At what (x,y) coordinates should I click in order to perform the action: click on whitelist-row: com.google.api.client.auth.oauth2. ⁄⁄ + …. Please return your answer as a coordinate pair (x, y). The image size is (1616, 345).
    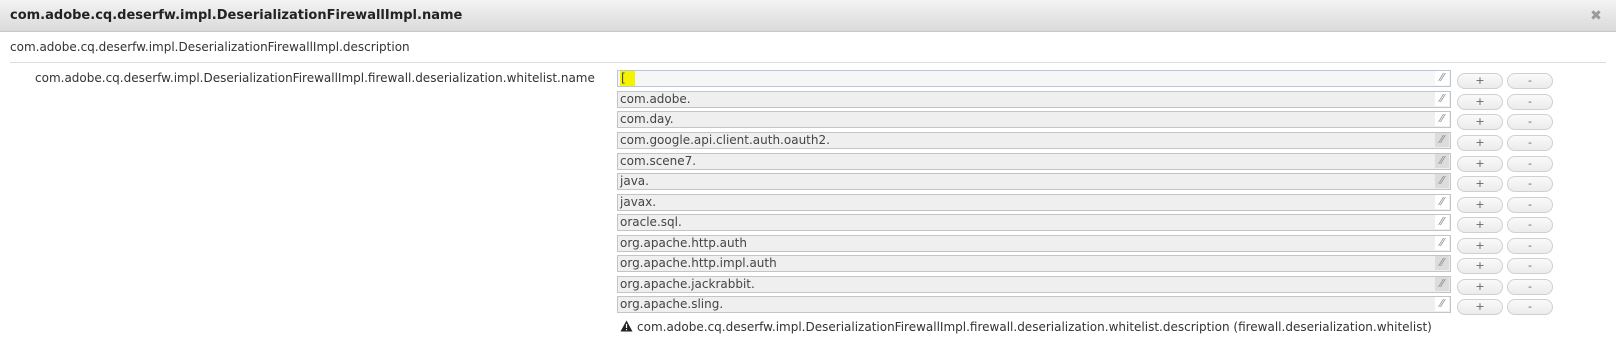
    Looking at the image, I should click on (1087, 141).